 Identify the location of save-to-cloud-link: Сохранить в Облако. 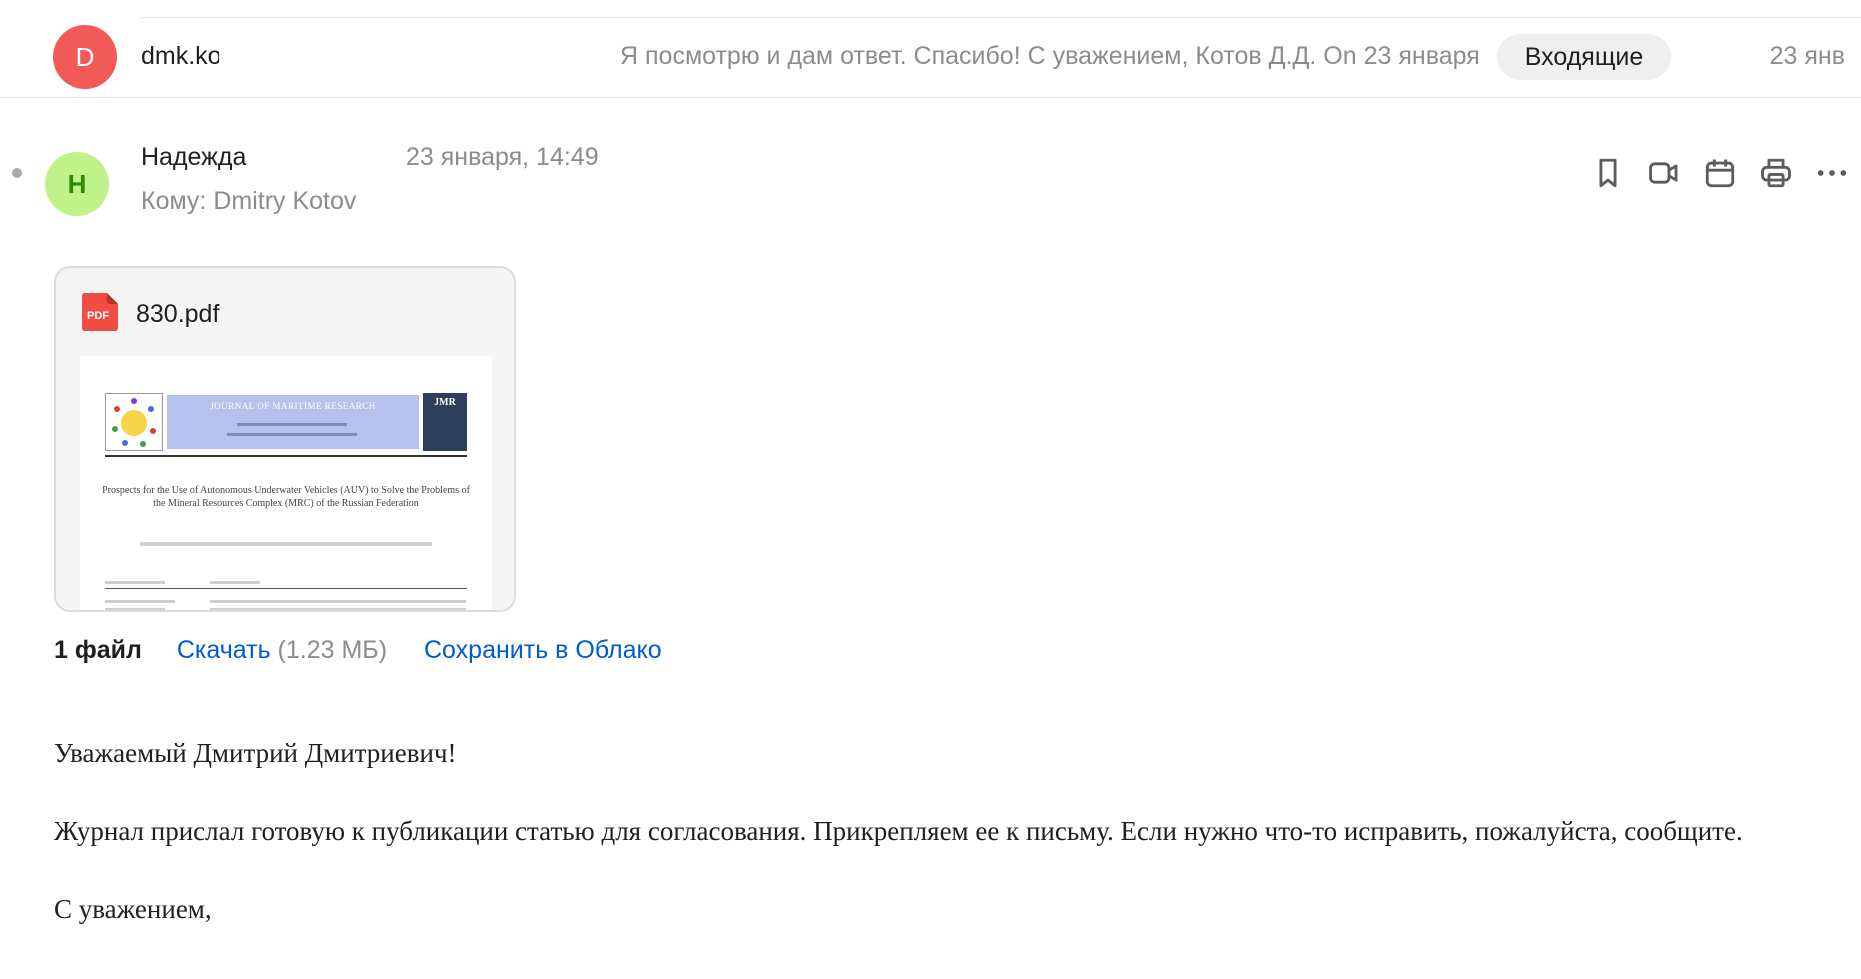
(543, 650).